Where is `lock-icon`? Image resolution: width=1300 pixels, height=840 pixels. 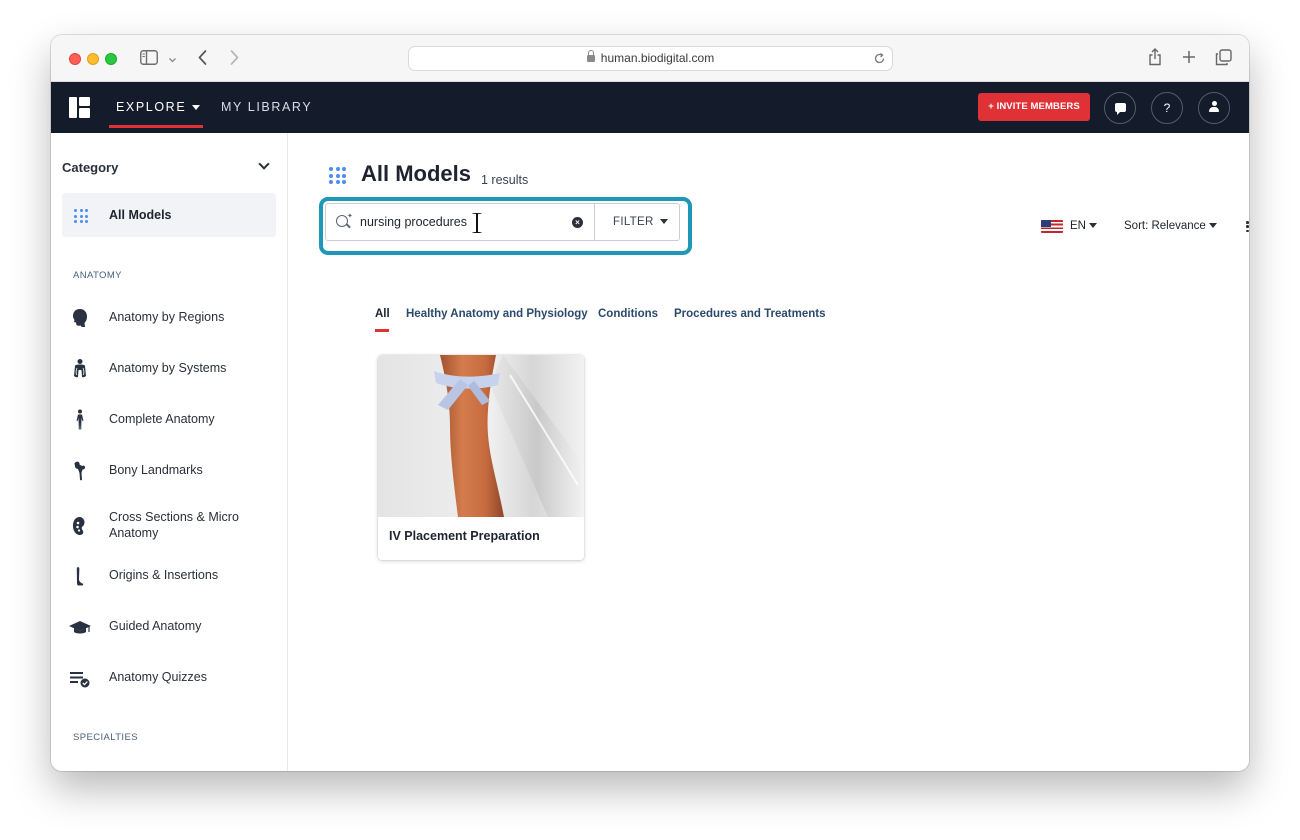 lock-icon is located at coordinates (590, 56).